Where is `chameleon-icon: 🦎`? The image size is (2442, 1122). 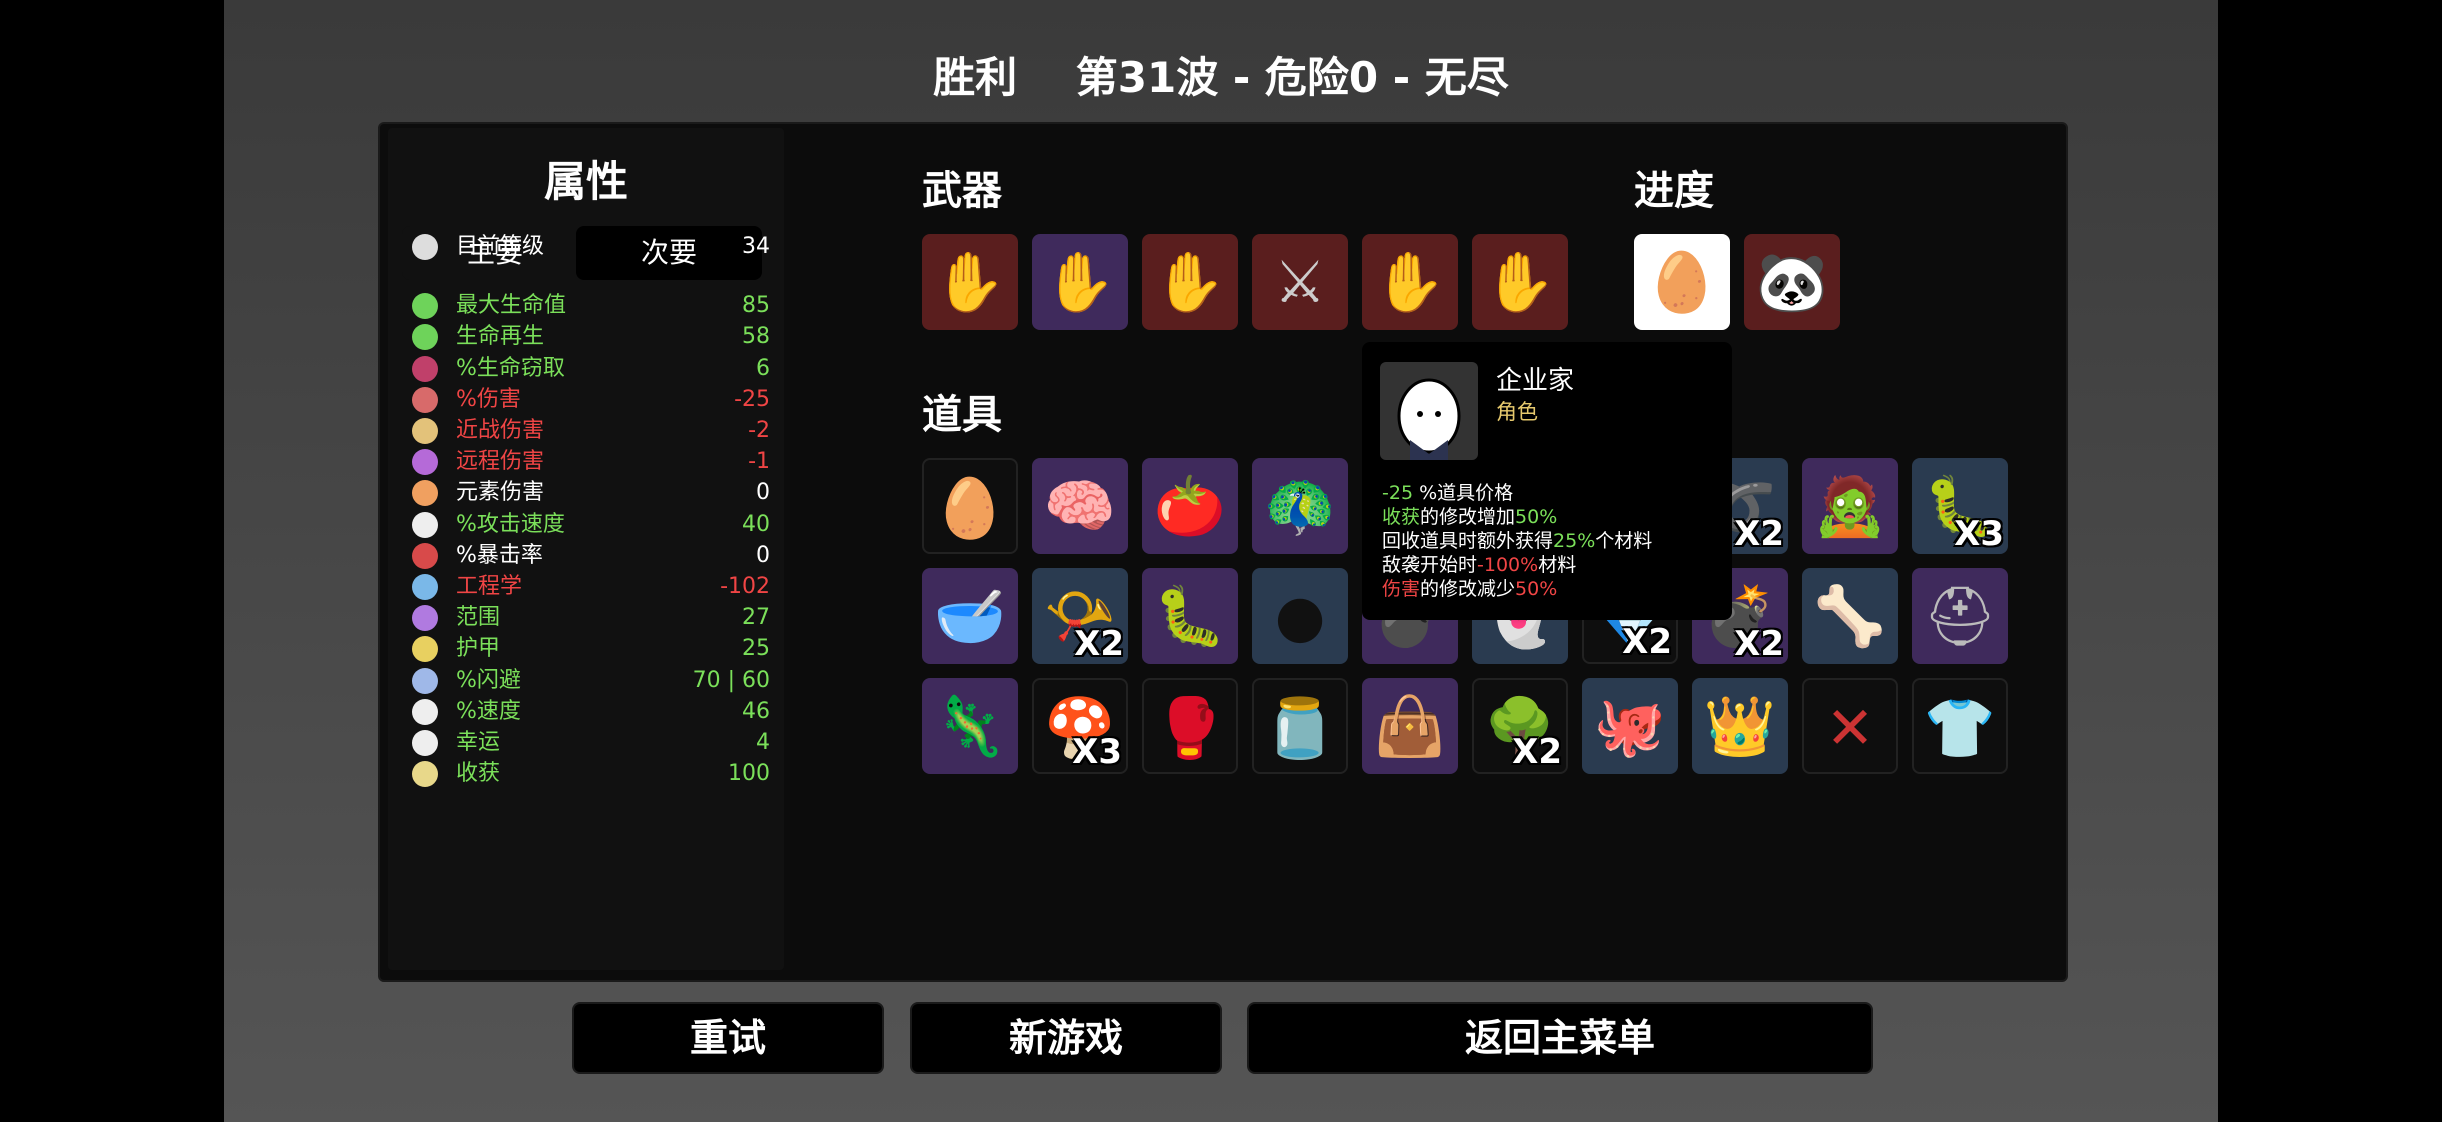
chameleon-icon: 🦎 is located at coordinates (970, 726).